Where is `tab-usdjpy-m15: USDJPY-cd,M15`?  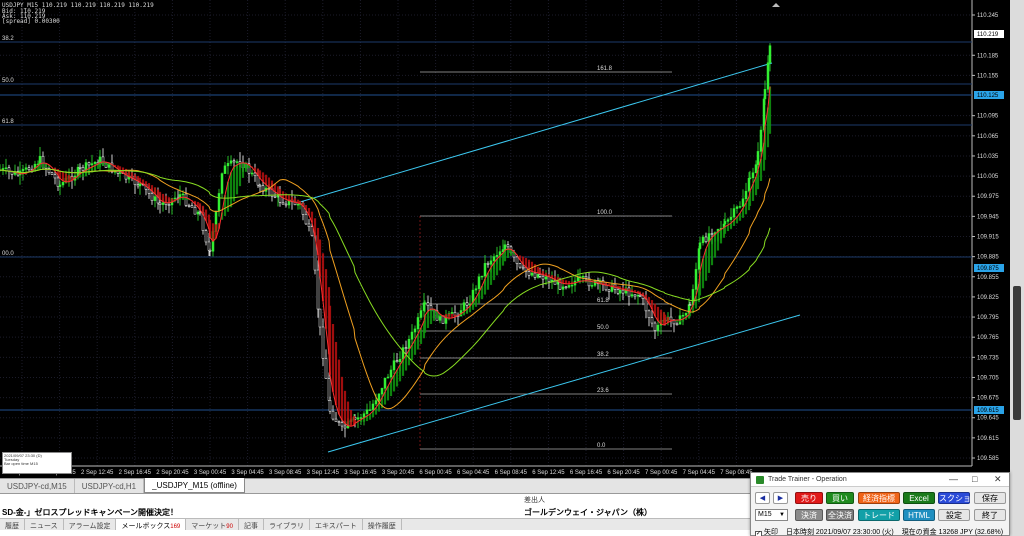
tab-usdjpy-m15: USDJPY-cd,M15 is located at coordinates (37, 486).